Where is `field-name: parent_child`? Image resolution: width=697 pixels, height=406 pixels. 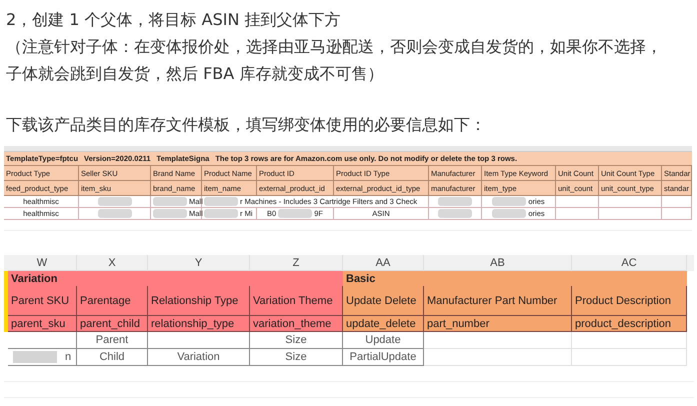
field-name: parent_child is located at coordinates (112, 324).